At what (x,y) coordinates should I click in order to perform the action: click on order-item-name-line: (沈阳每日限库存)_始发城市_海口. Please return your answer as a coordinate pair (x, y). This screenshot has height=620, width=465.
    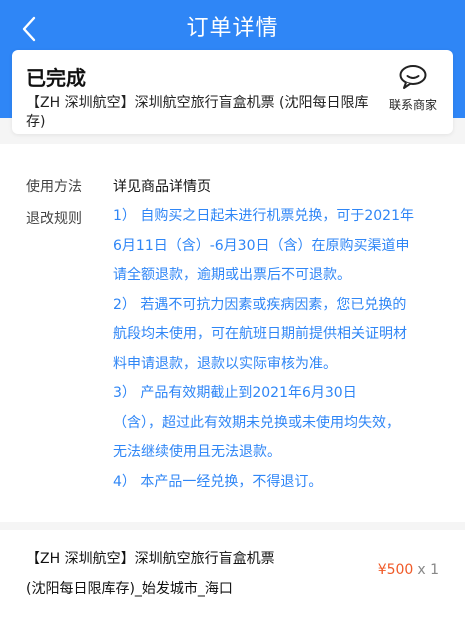
    Looking at the image, I should click on (129, 589).